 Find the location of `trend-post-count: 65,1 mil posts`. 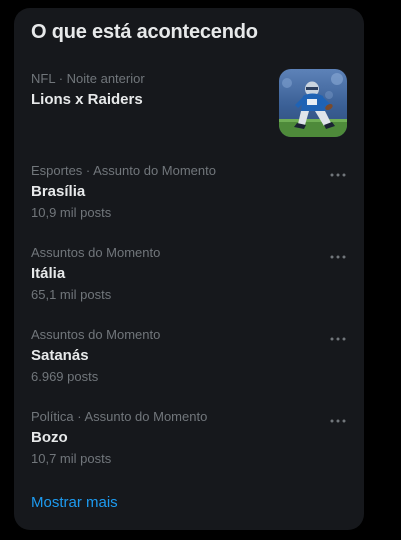

trend-post-count: 65,1 mil posts is located at coordinates (71, 294).